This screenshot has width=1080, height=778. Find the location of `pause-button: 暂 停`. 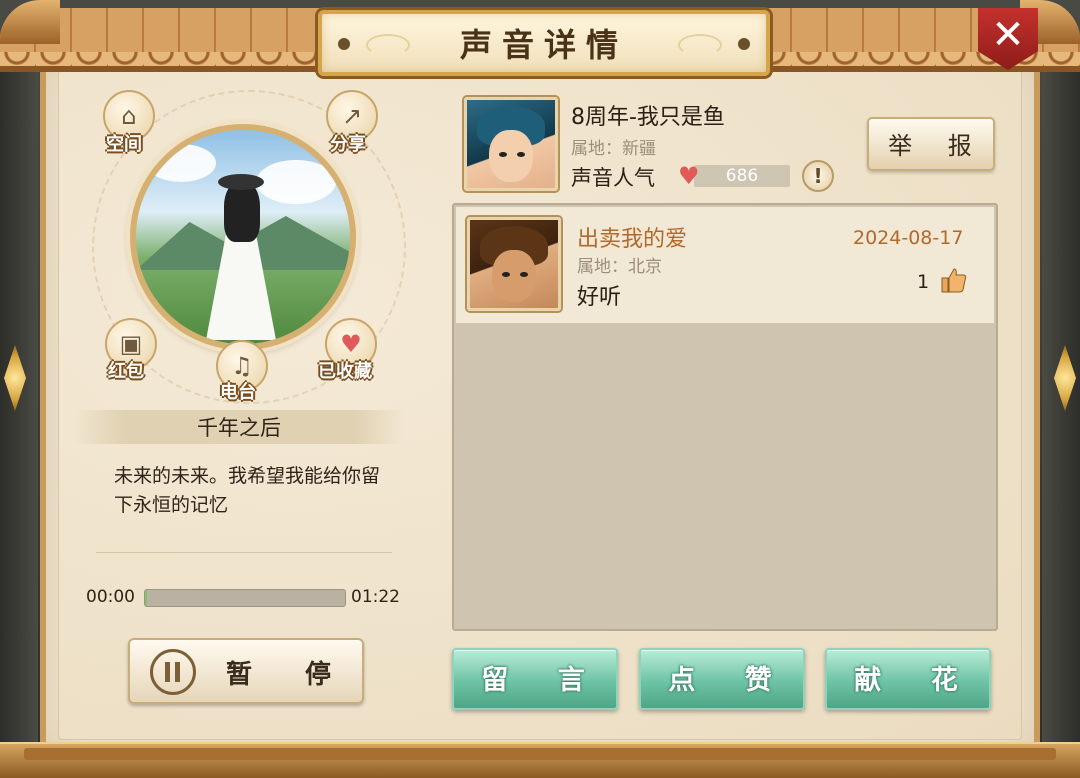

pause-button: 暂 停 is located at coordinates (246, 671).